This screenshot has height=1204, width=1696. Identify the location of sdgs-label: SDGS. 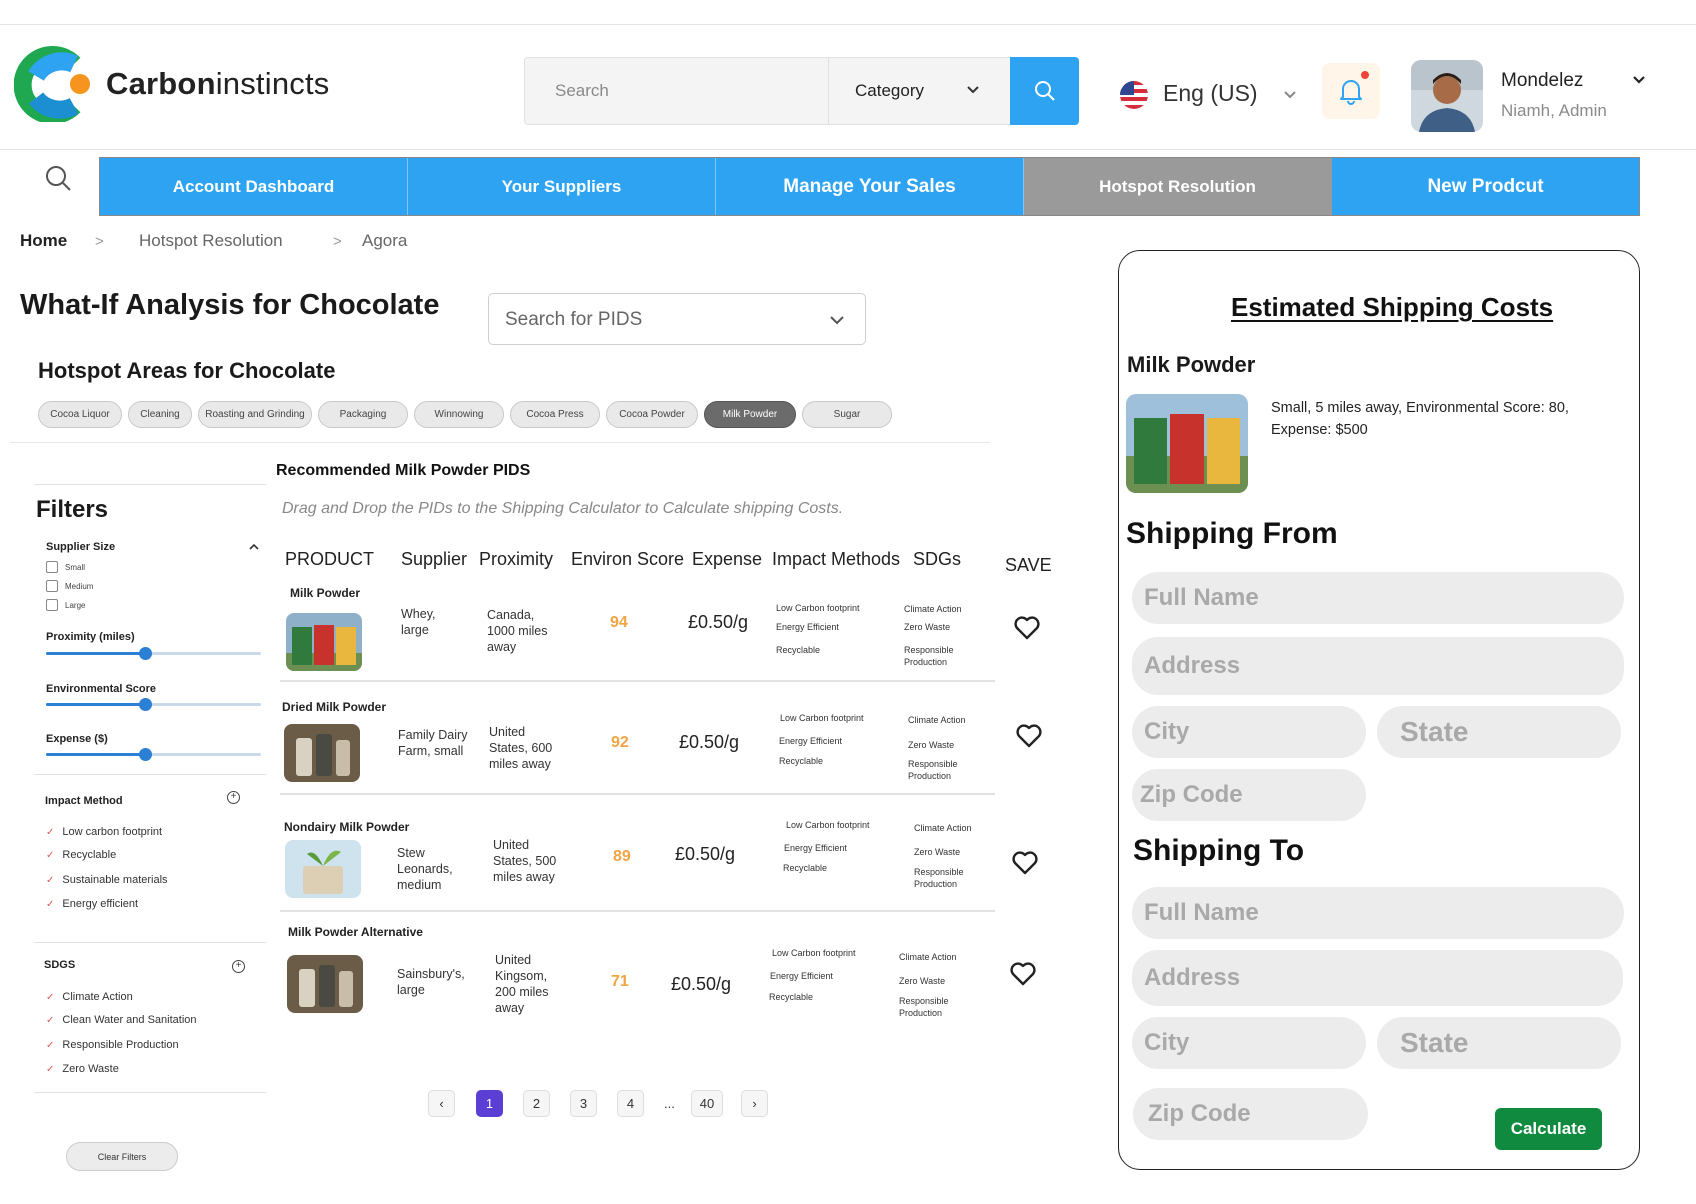
(60, 965).